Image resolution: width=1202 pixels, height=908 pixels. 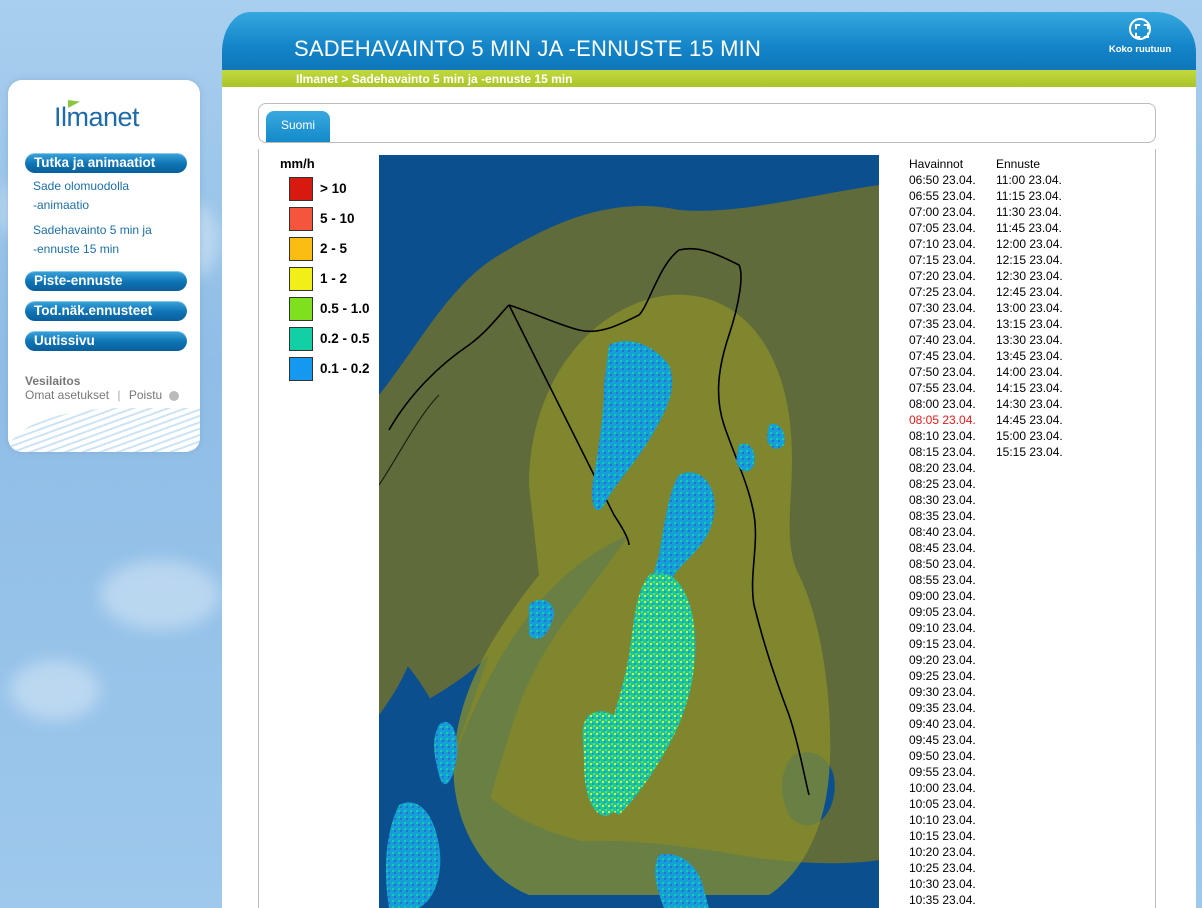 I want to click on observation-time-link: 09:40 23.04., so click(x=942, y=724).